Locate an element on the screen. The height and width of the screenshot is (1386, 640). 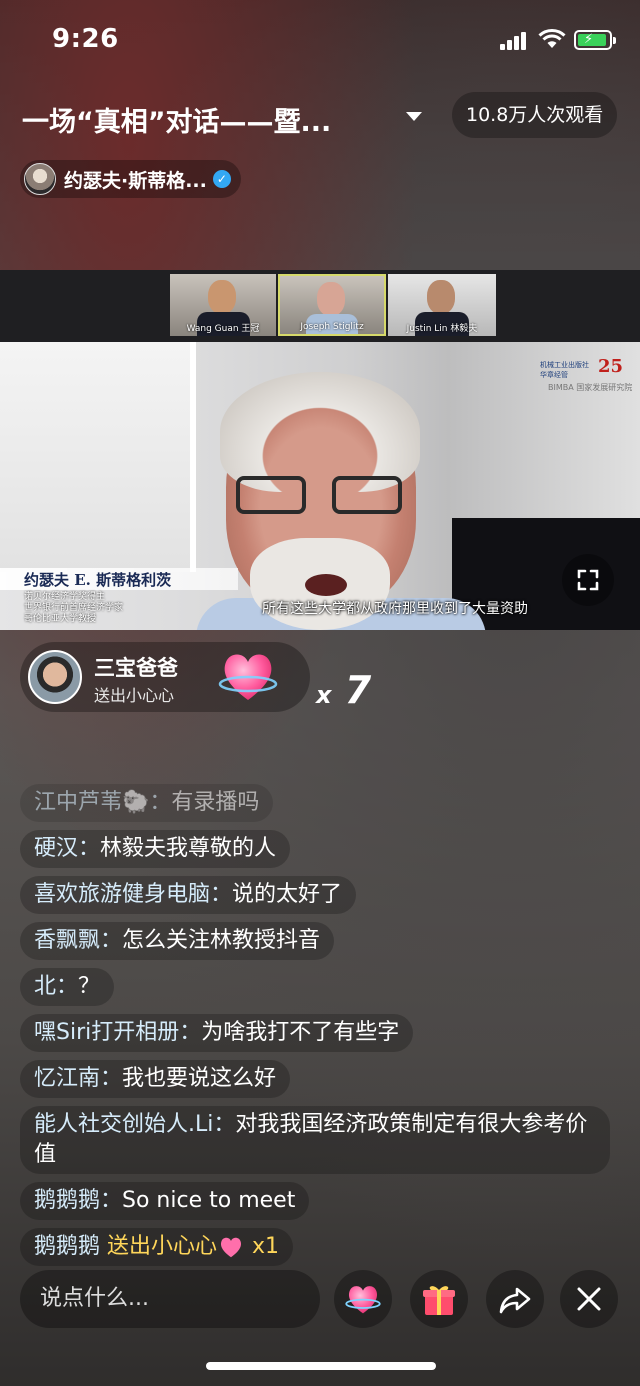
host-profile-chip: 约瑟夫·斯蒂格... ✓ is located at coordinates (130, 179).